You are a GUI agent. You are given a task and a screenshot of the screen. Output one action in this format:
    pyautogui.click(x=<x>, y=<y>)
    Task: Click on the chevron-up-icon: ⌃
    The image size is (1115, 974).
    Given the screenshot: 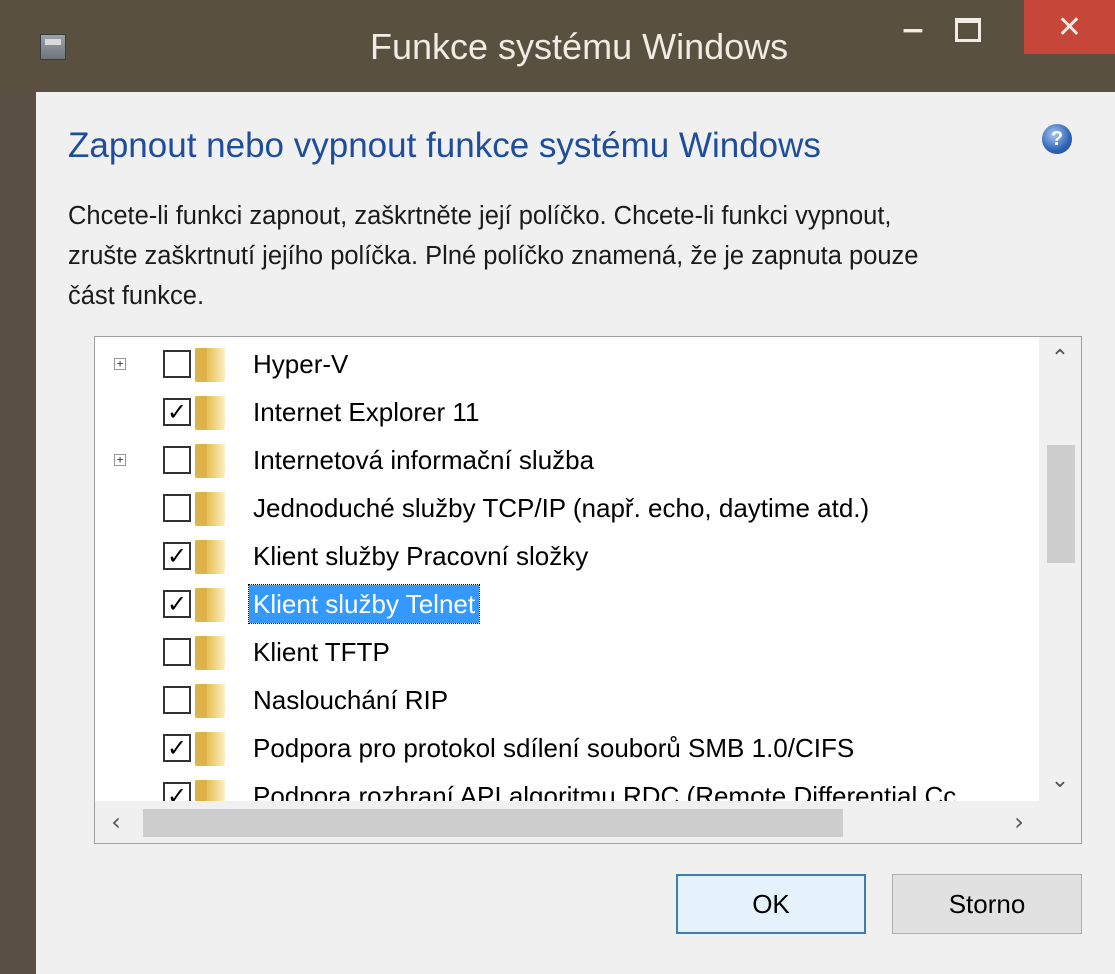 What is the action you would take?
    pyautogui.click(x=1060, y=358)
    